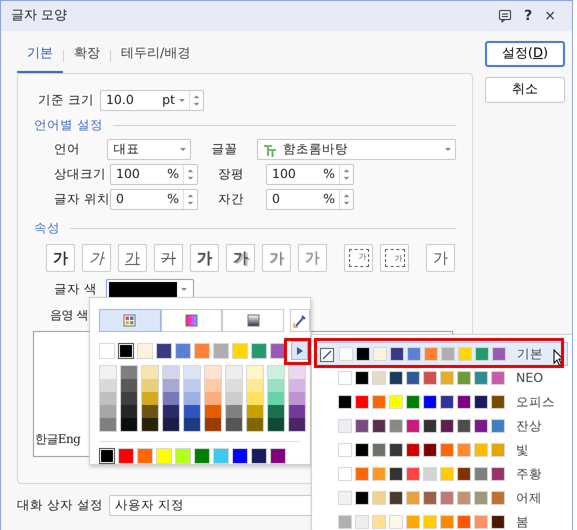 Image resolution: width=577 pixels, height=530 pixels. Describe the element at coordinates (550, 16) in the screenshot. I see `close-button: ×` at that location.